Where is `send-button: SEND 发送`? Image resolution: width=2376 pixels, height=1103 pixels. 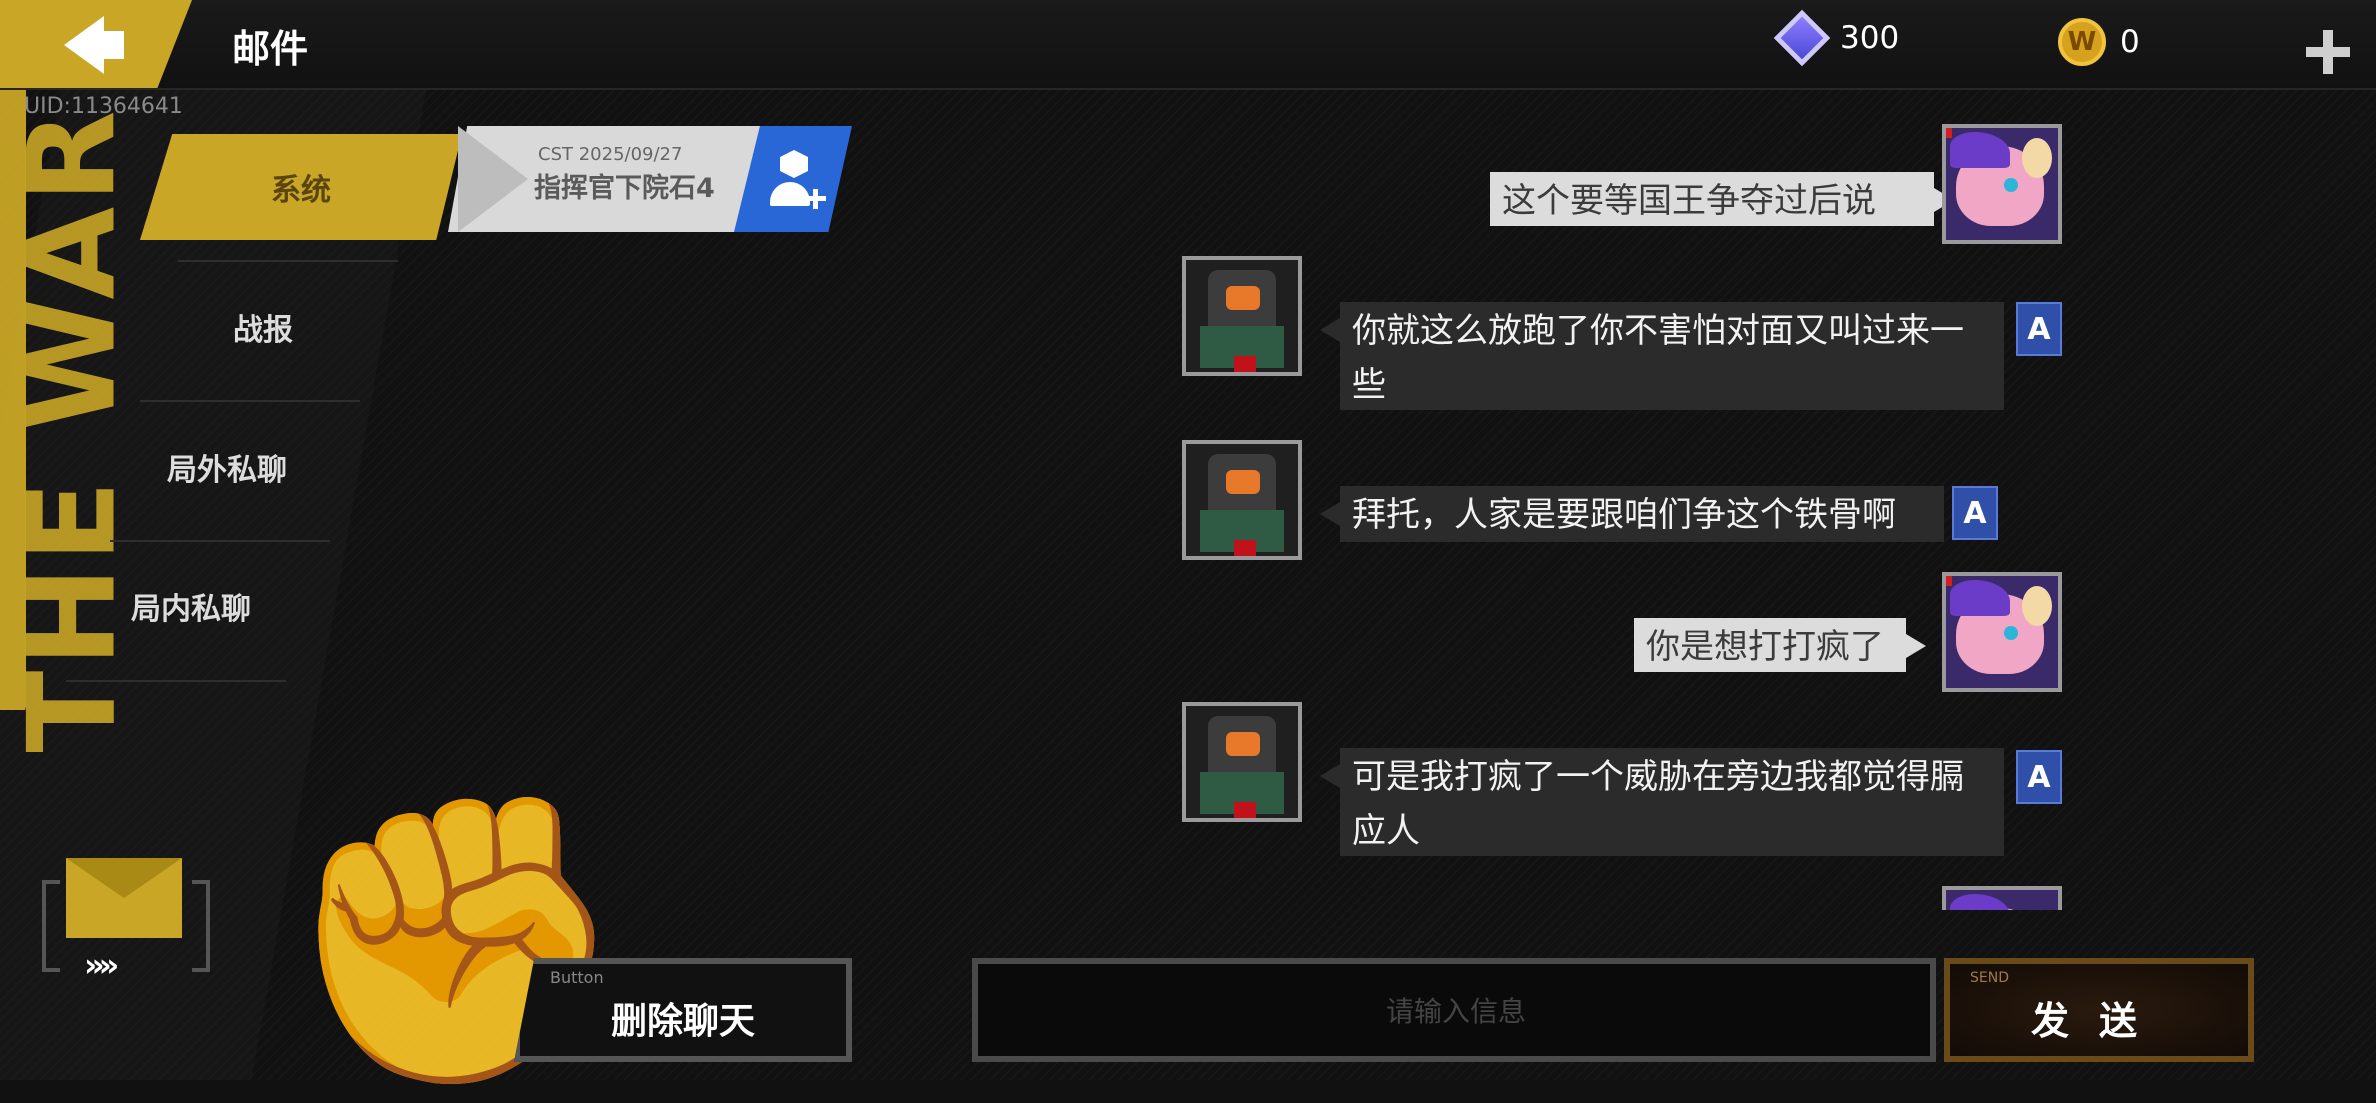 send-button: SEND 发送 is located at coordinates (2099, 1010).